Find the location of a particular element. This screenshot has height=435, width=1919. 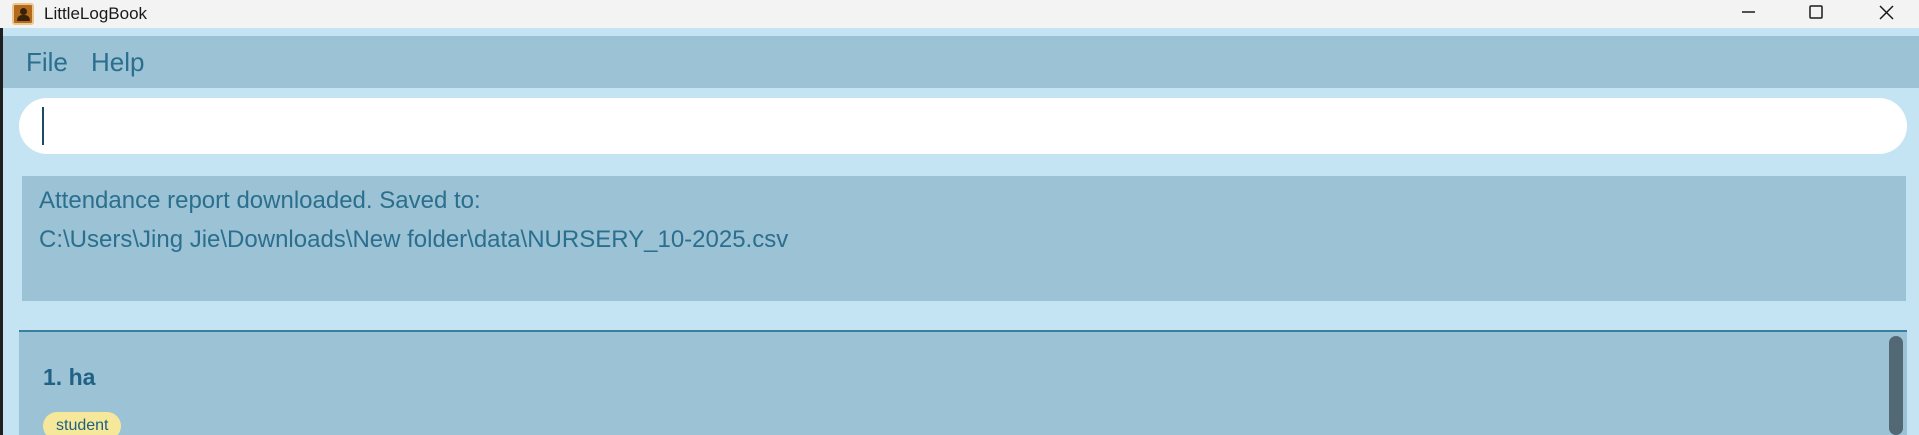

window-title: LittleLogBook is located at coordinates (96, 13).